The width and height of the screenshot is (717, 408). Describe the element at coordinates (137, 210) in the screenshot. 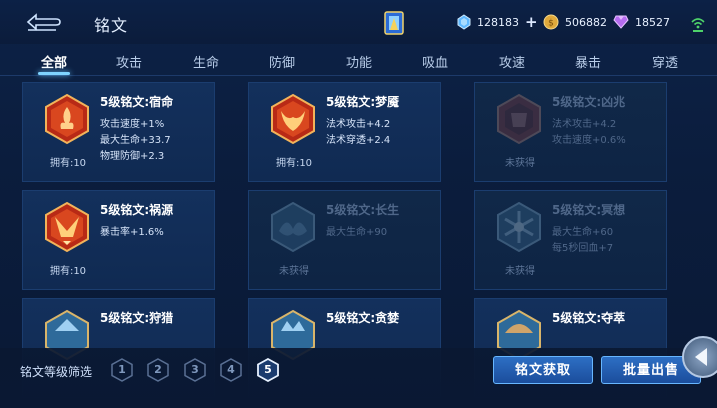

I see `inscription-name: 5级铭文:祸源` at that location.